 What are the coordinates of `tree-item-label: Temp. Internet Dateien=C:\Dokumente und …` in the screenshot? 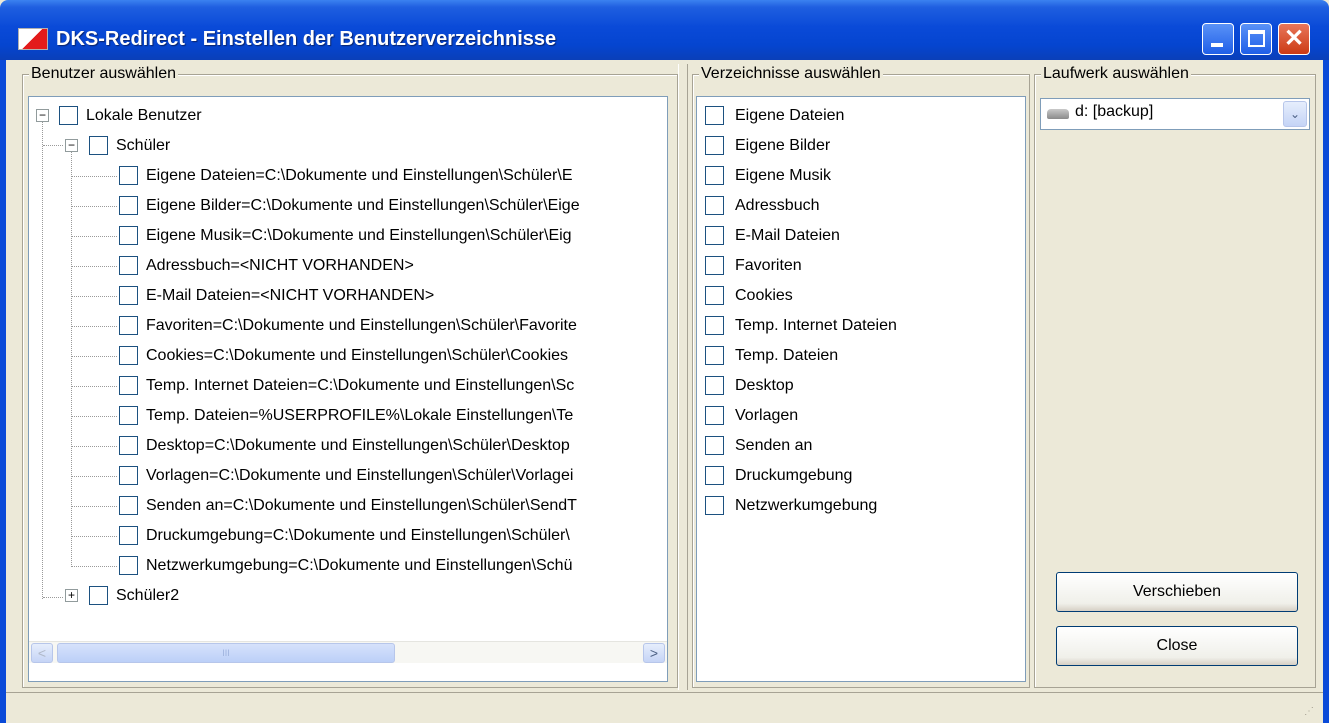 It's located at (360, 385).